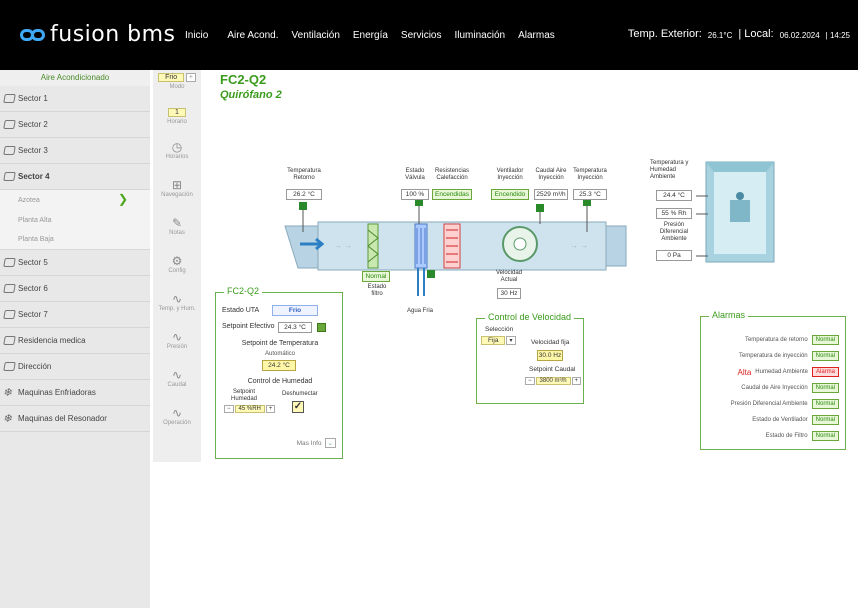  I want to click on velocidad-value: 30 Hz, so click(509, 293).